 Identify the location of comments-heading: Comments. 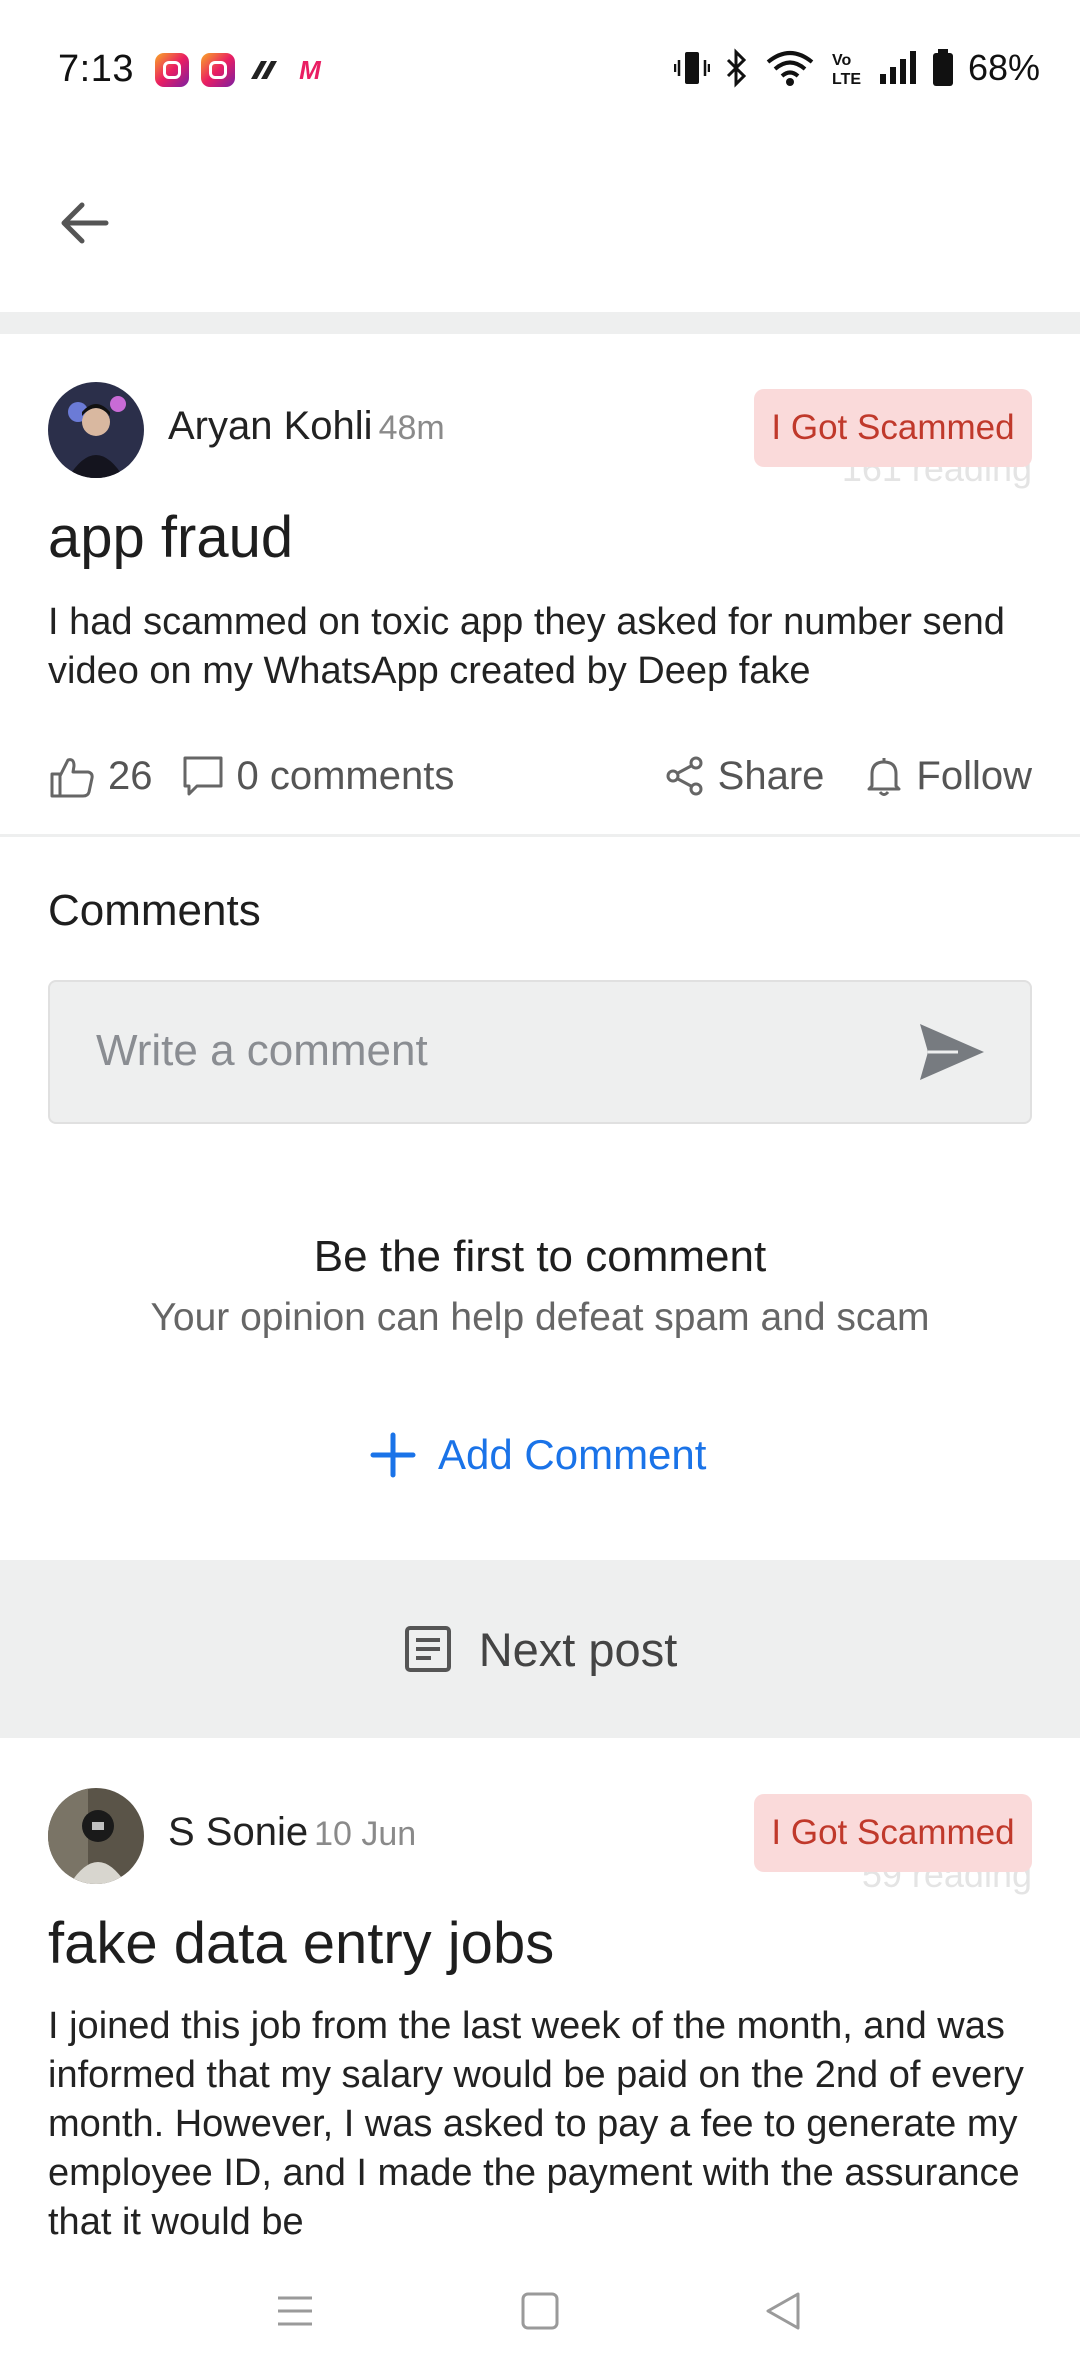
(154, 910).